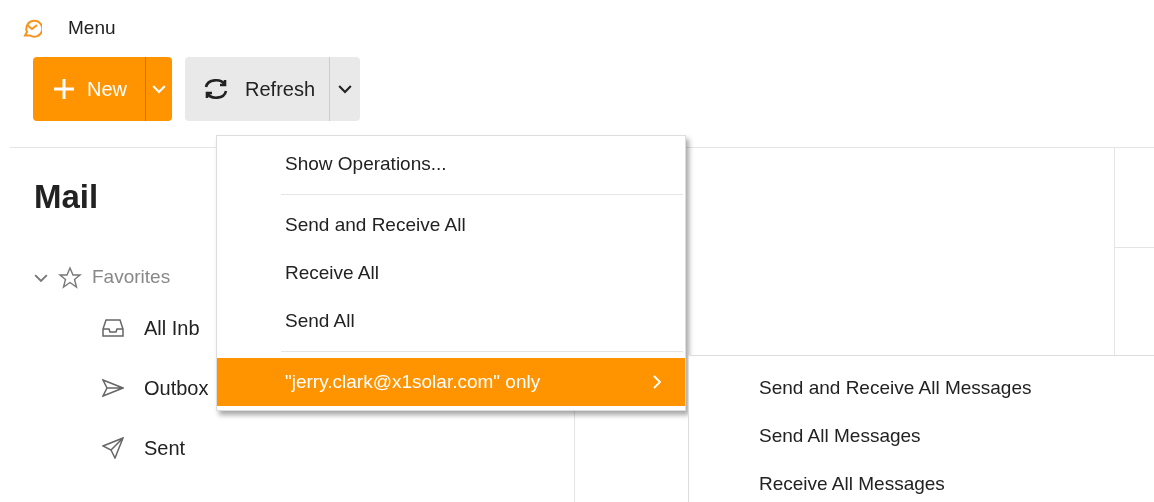  I want to click on folder-label: Sent, so click(165, 447).